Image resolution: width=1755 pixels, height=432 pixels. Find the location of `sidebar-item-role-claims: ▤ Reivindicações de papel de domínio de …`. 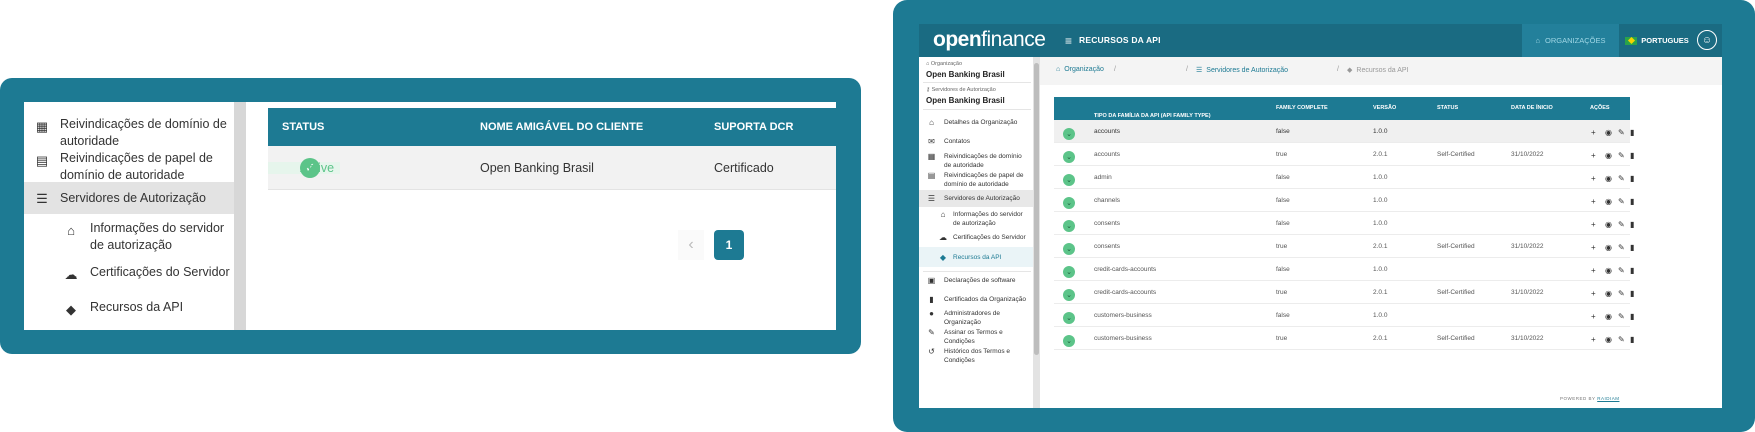

sidebar-item-role-claims: ▤ Reivindicações de papel de domínio de … is located at coordinates (129, 167).